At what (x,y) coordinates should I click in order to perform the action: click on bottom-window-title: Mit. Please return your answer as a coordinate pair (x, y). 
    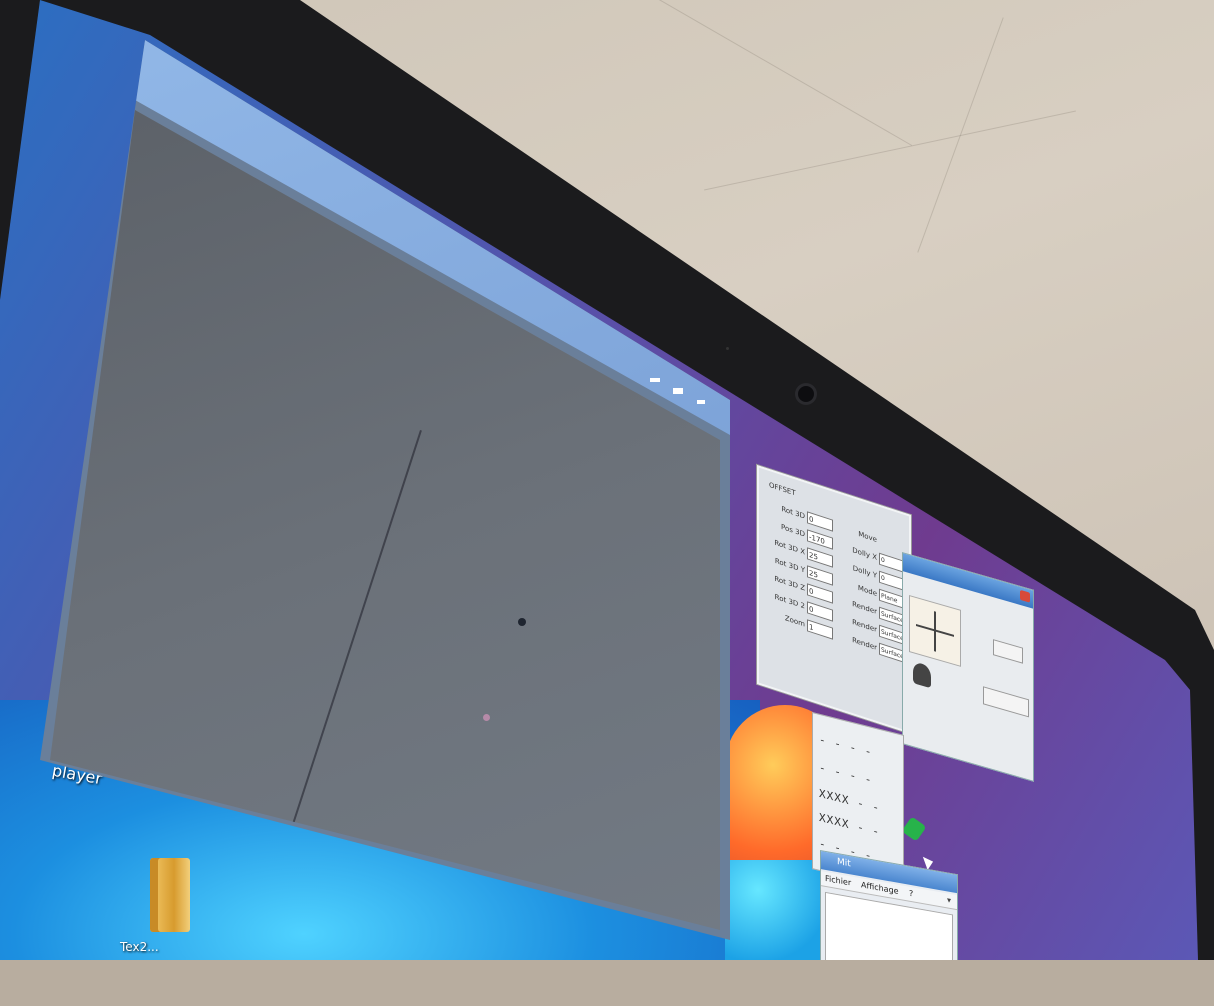
    Looking at the image, I should click on (844, 863).